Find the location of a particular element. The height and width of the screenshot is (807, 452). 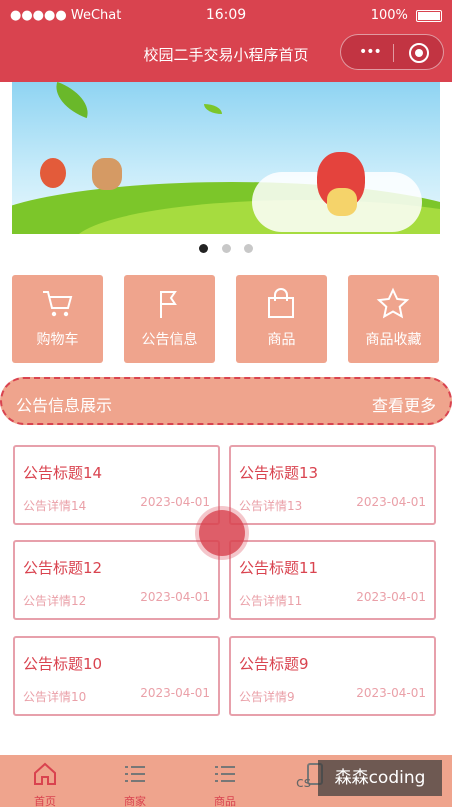

battery-percent: 100% is located at coordinates (389, 15).